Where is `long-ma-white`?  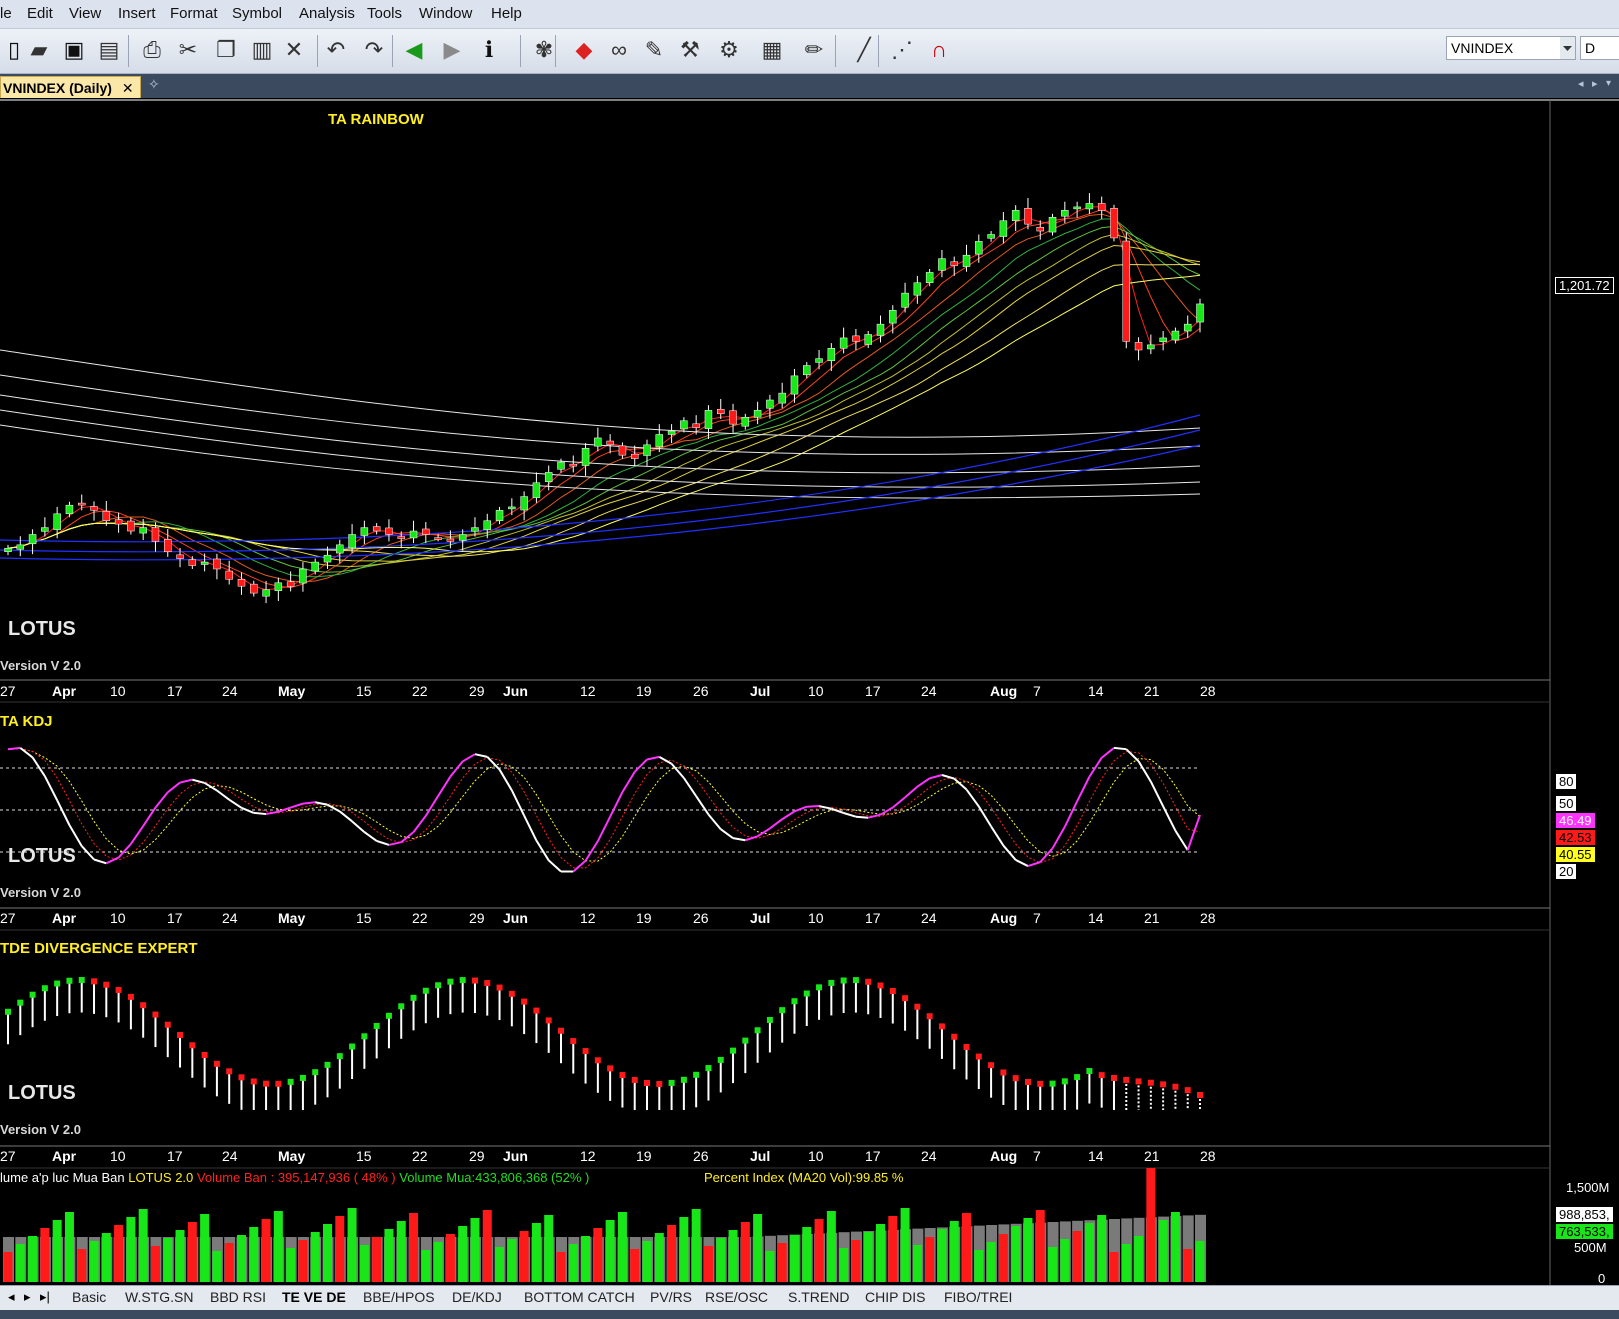 long-ma-white is located at coordinates (600, 393).